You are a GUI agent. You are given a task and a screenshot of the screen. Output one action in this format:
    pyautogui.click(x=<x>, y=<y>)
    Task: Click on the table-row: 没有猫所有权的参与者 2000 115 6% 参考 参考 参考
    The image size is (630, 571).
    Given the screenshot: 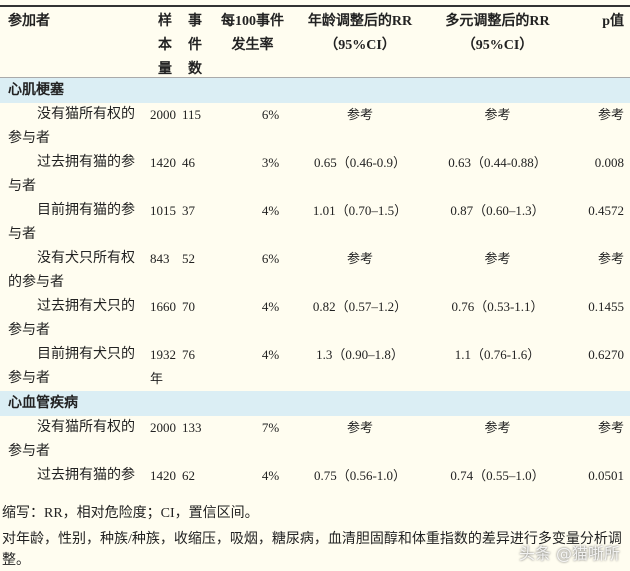 What is the action you would take?
    pyautogui.click(x=315, y=127)
    